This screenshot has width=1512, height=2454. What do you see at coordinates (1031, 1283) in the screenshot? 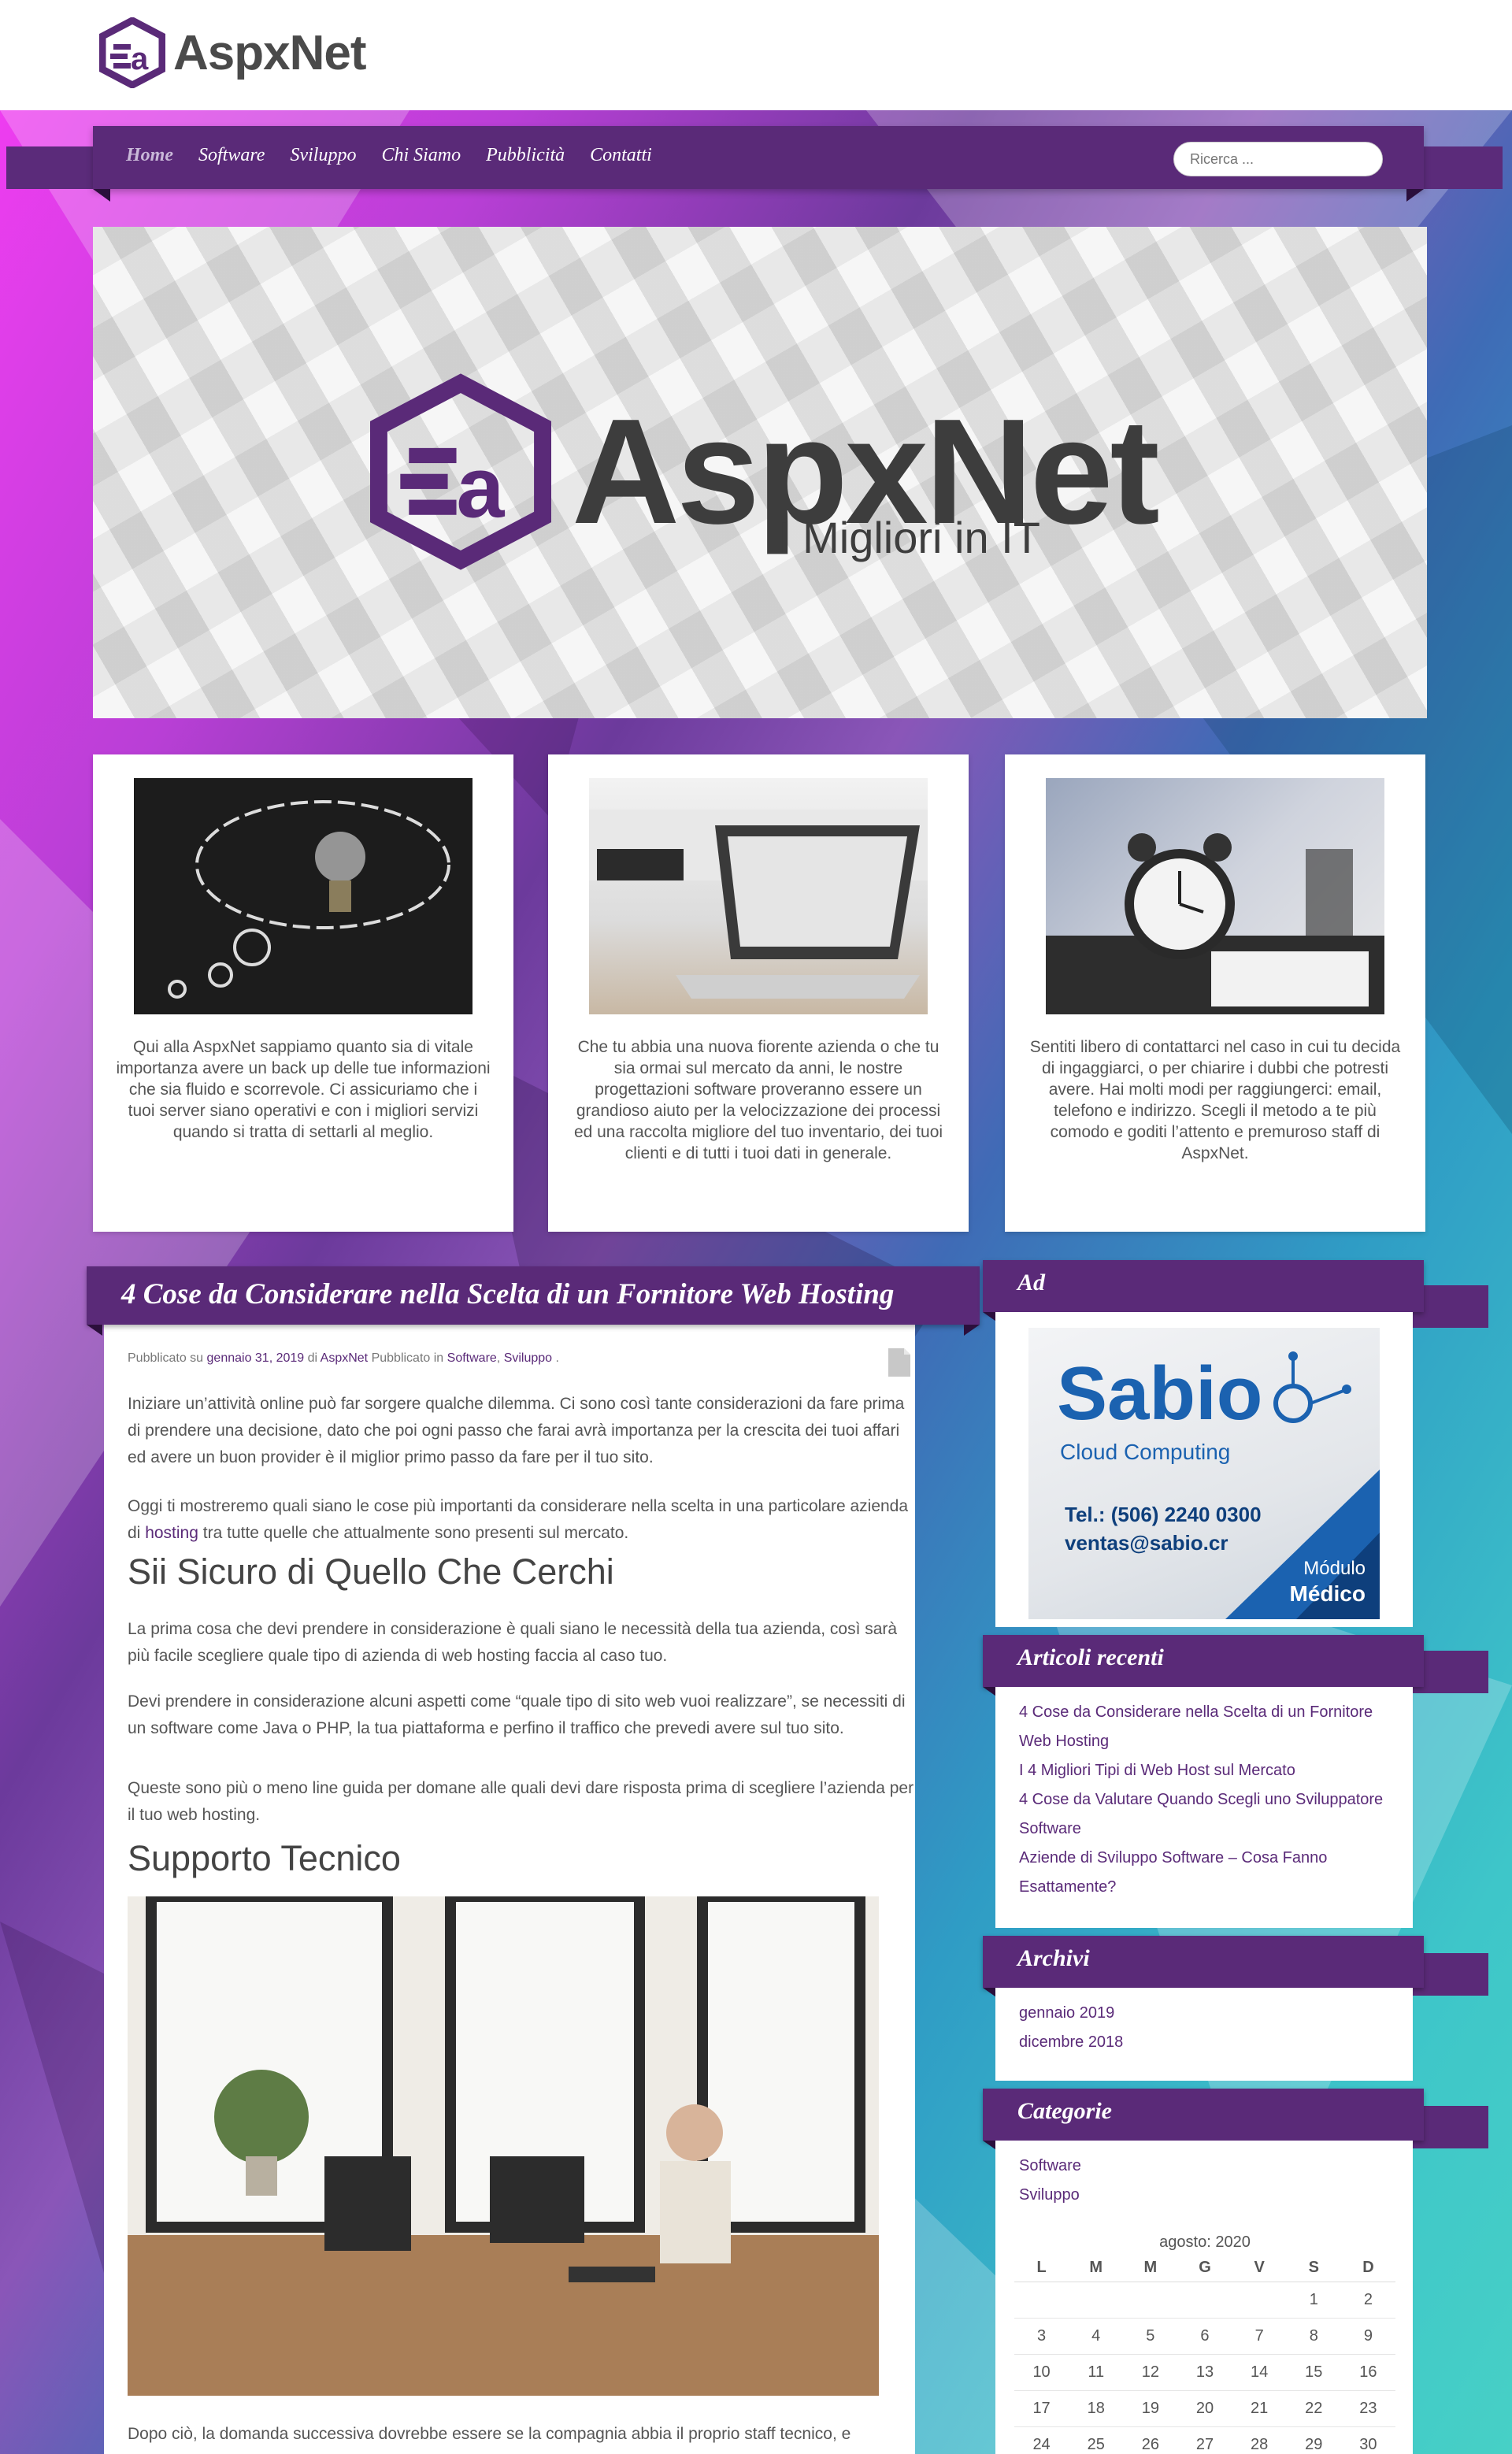
I see `ad-widget-title: Ad` at bounding box center [1031, 1283].